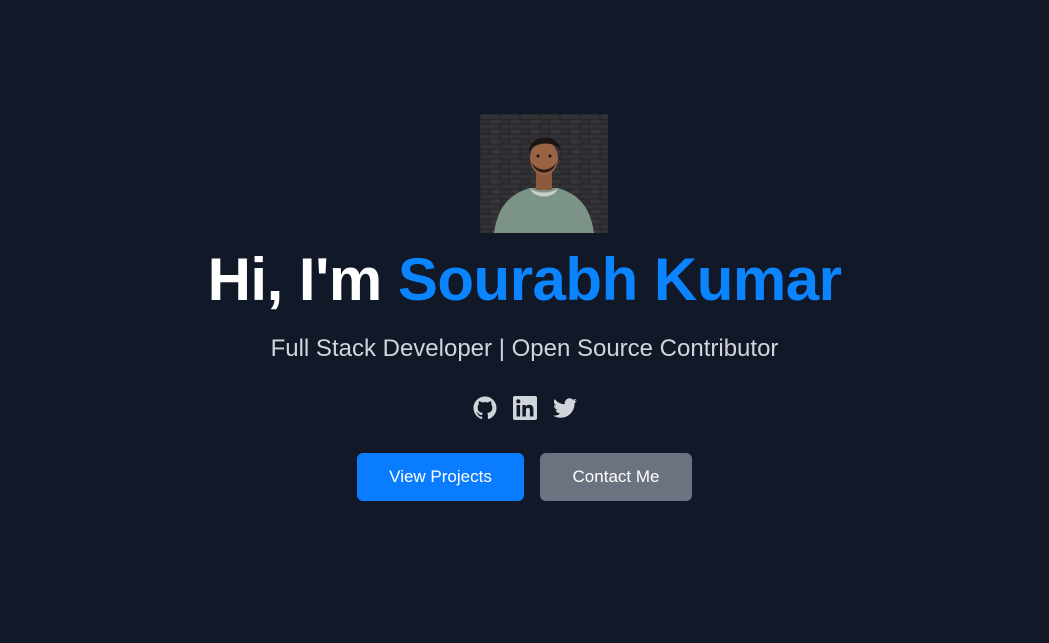  I want to click on social-links, so click(524, 409).